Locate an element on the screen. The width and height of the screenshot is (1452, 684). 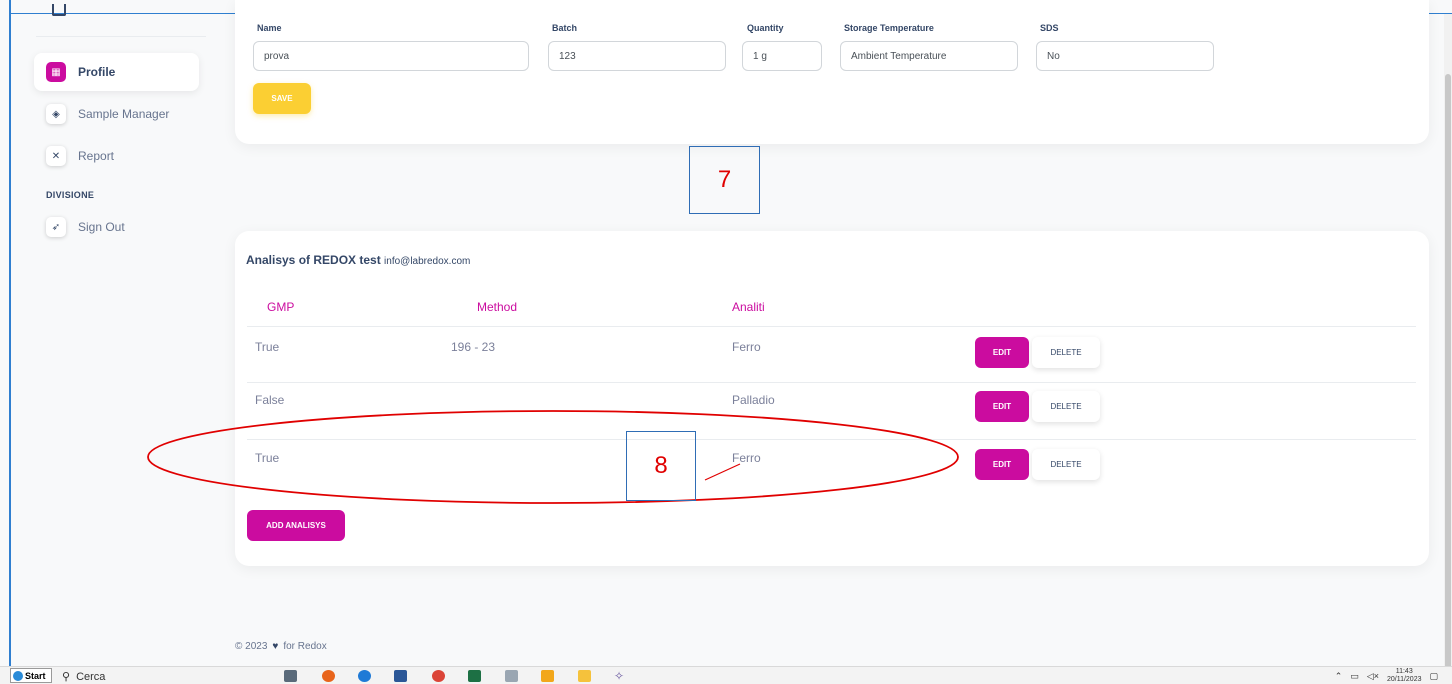
search-icon: ⚲ is located at coordinates (66, 677).